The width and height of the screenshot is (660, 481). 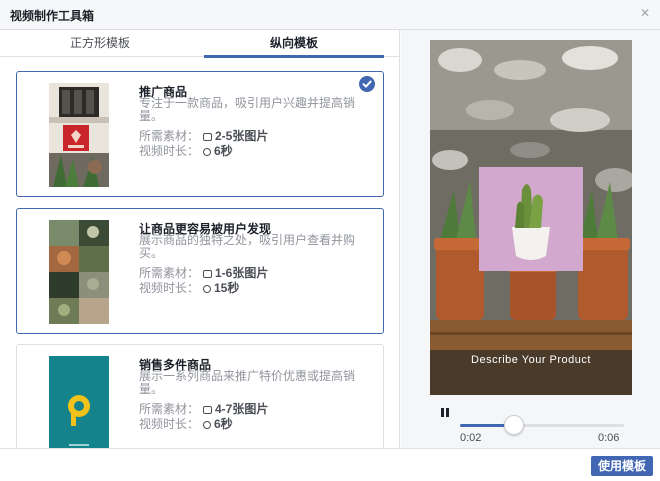 What do you see at coordinates (247, 109) in the screenshot?
I see `template-description: 专注于一款商品，吸引用户兴趣并提高销量。` at bounding box center [247, 109].